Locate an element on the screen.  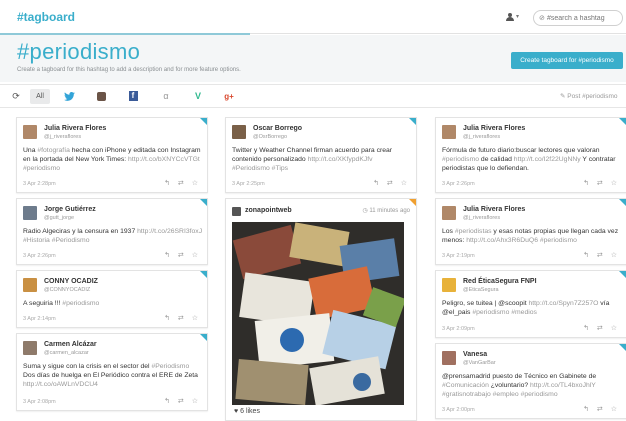
post-time: 3 Apr 2:00pm is located at coordinates (458, 410).